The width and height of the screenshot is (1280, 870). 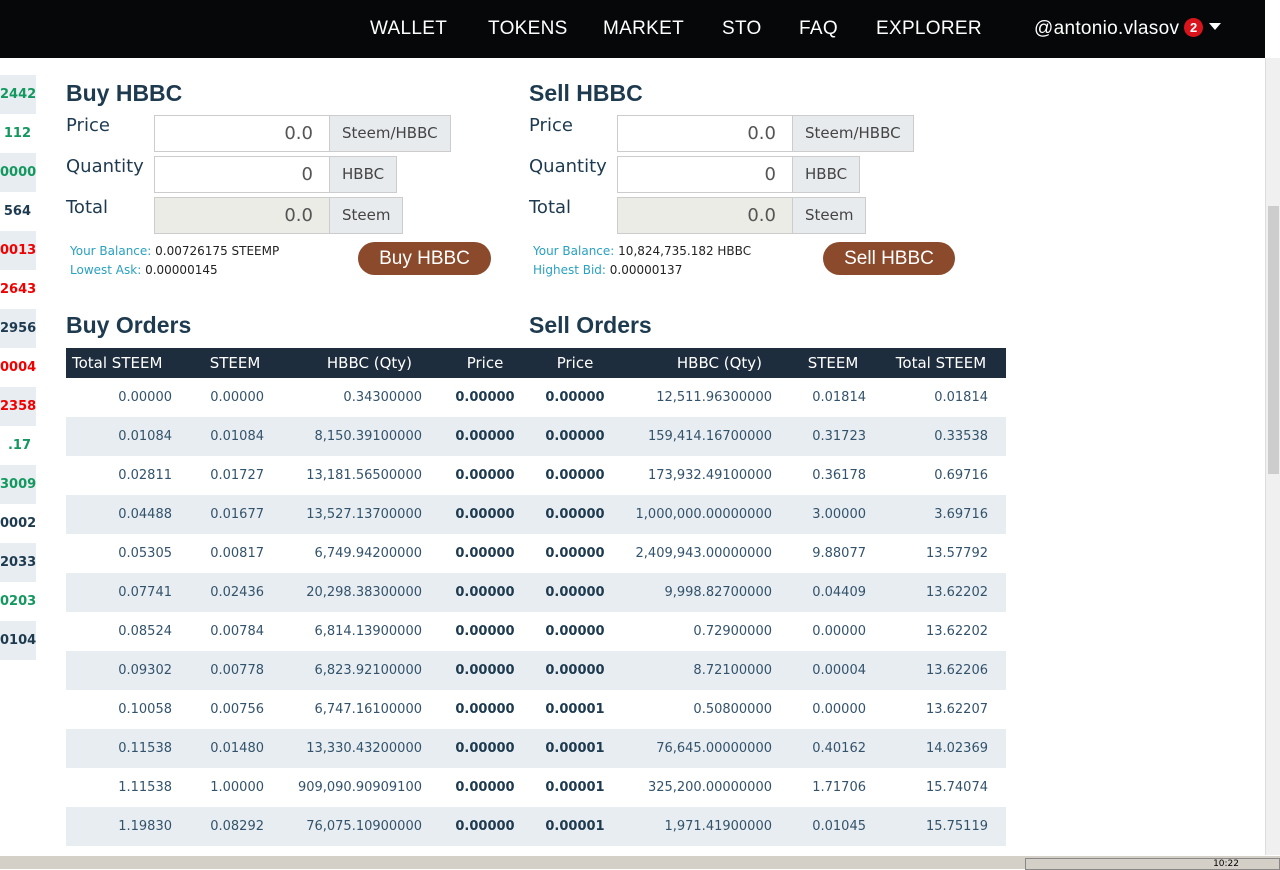 What do you see at coordinates (607, 270) in the screenshot?
I see `highest-bid-line: Highest Bid: 0.00000137` at bounding box center [607, 270].